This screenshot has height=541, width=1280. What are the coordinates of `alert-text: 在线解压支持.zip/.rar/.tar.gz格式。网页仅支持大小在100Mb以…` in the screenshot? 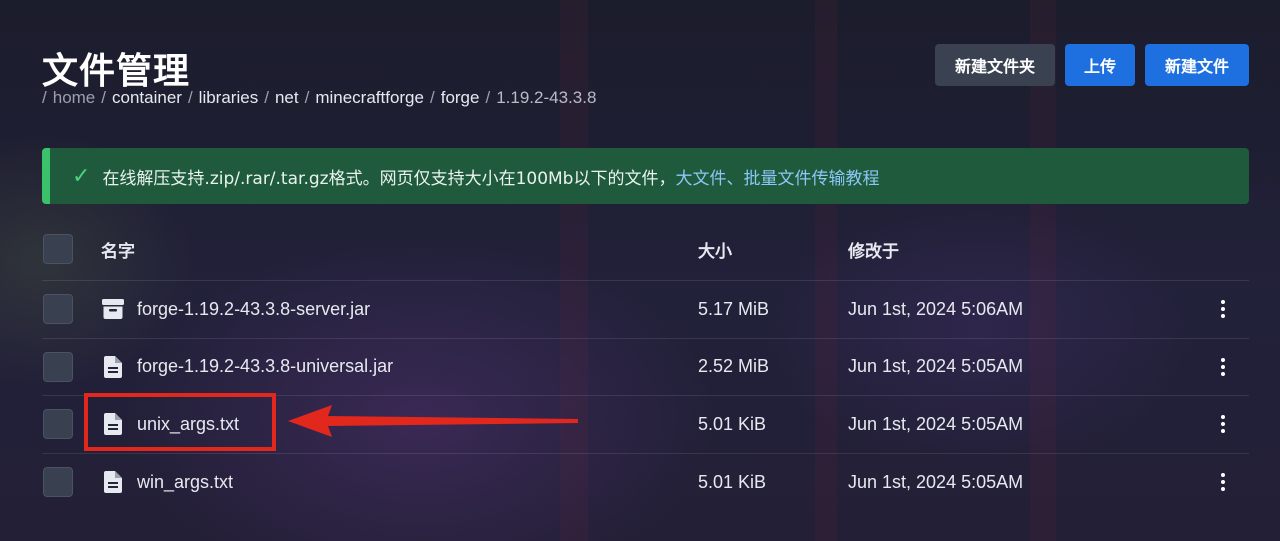 It's located at (389, 178).